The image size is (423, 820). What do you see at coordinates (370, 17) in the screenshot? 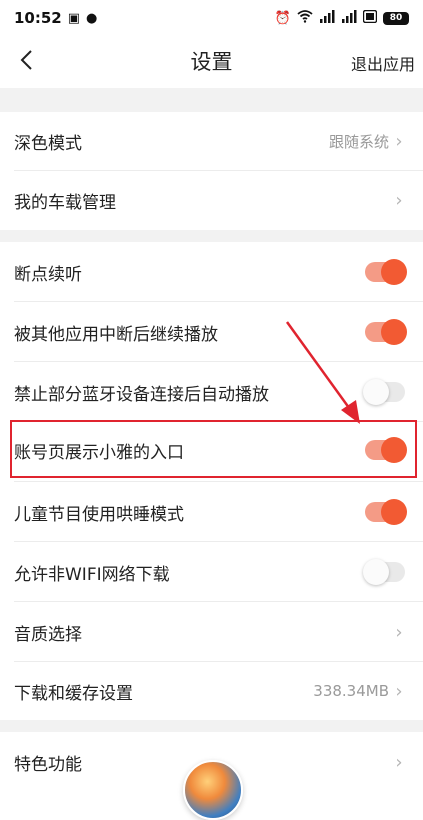
I see `data-icon` at bounding box center [370, 17].